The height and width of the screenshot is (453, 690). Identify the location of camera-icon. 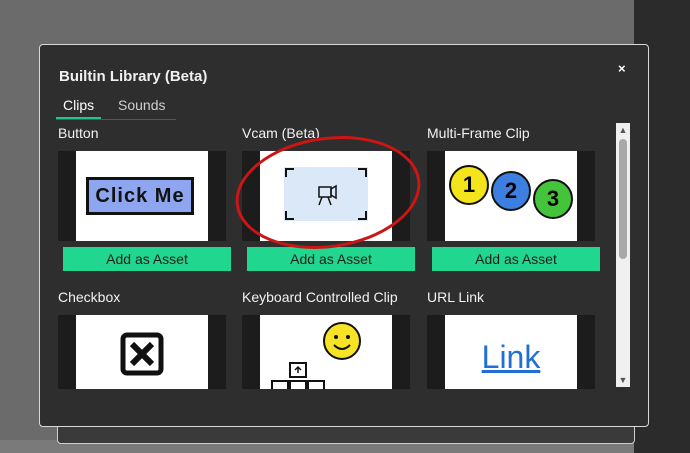
(326, 194).